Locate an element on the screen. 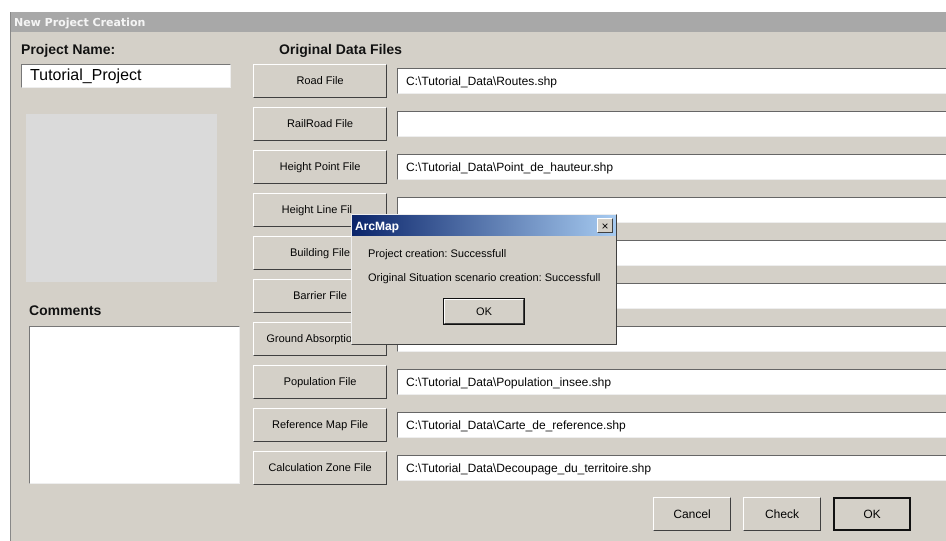  window-title: New Project Creation is located at coordinates (79, 22).